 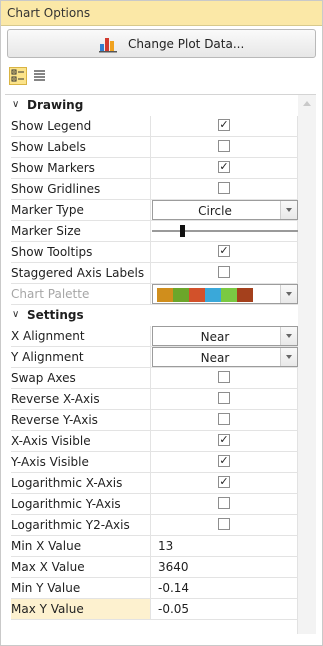 What do you see at coordinates (225, 609) in the screenshot?
I see `property-value: -0.05` at bounding box center [225, 609].